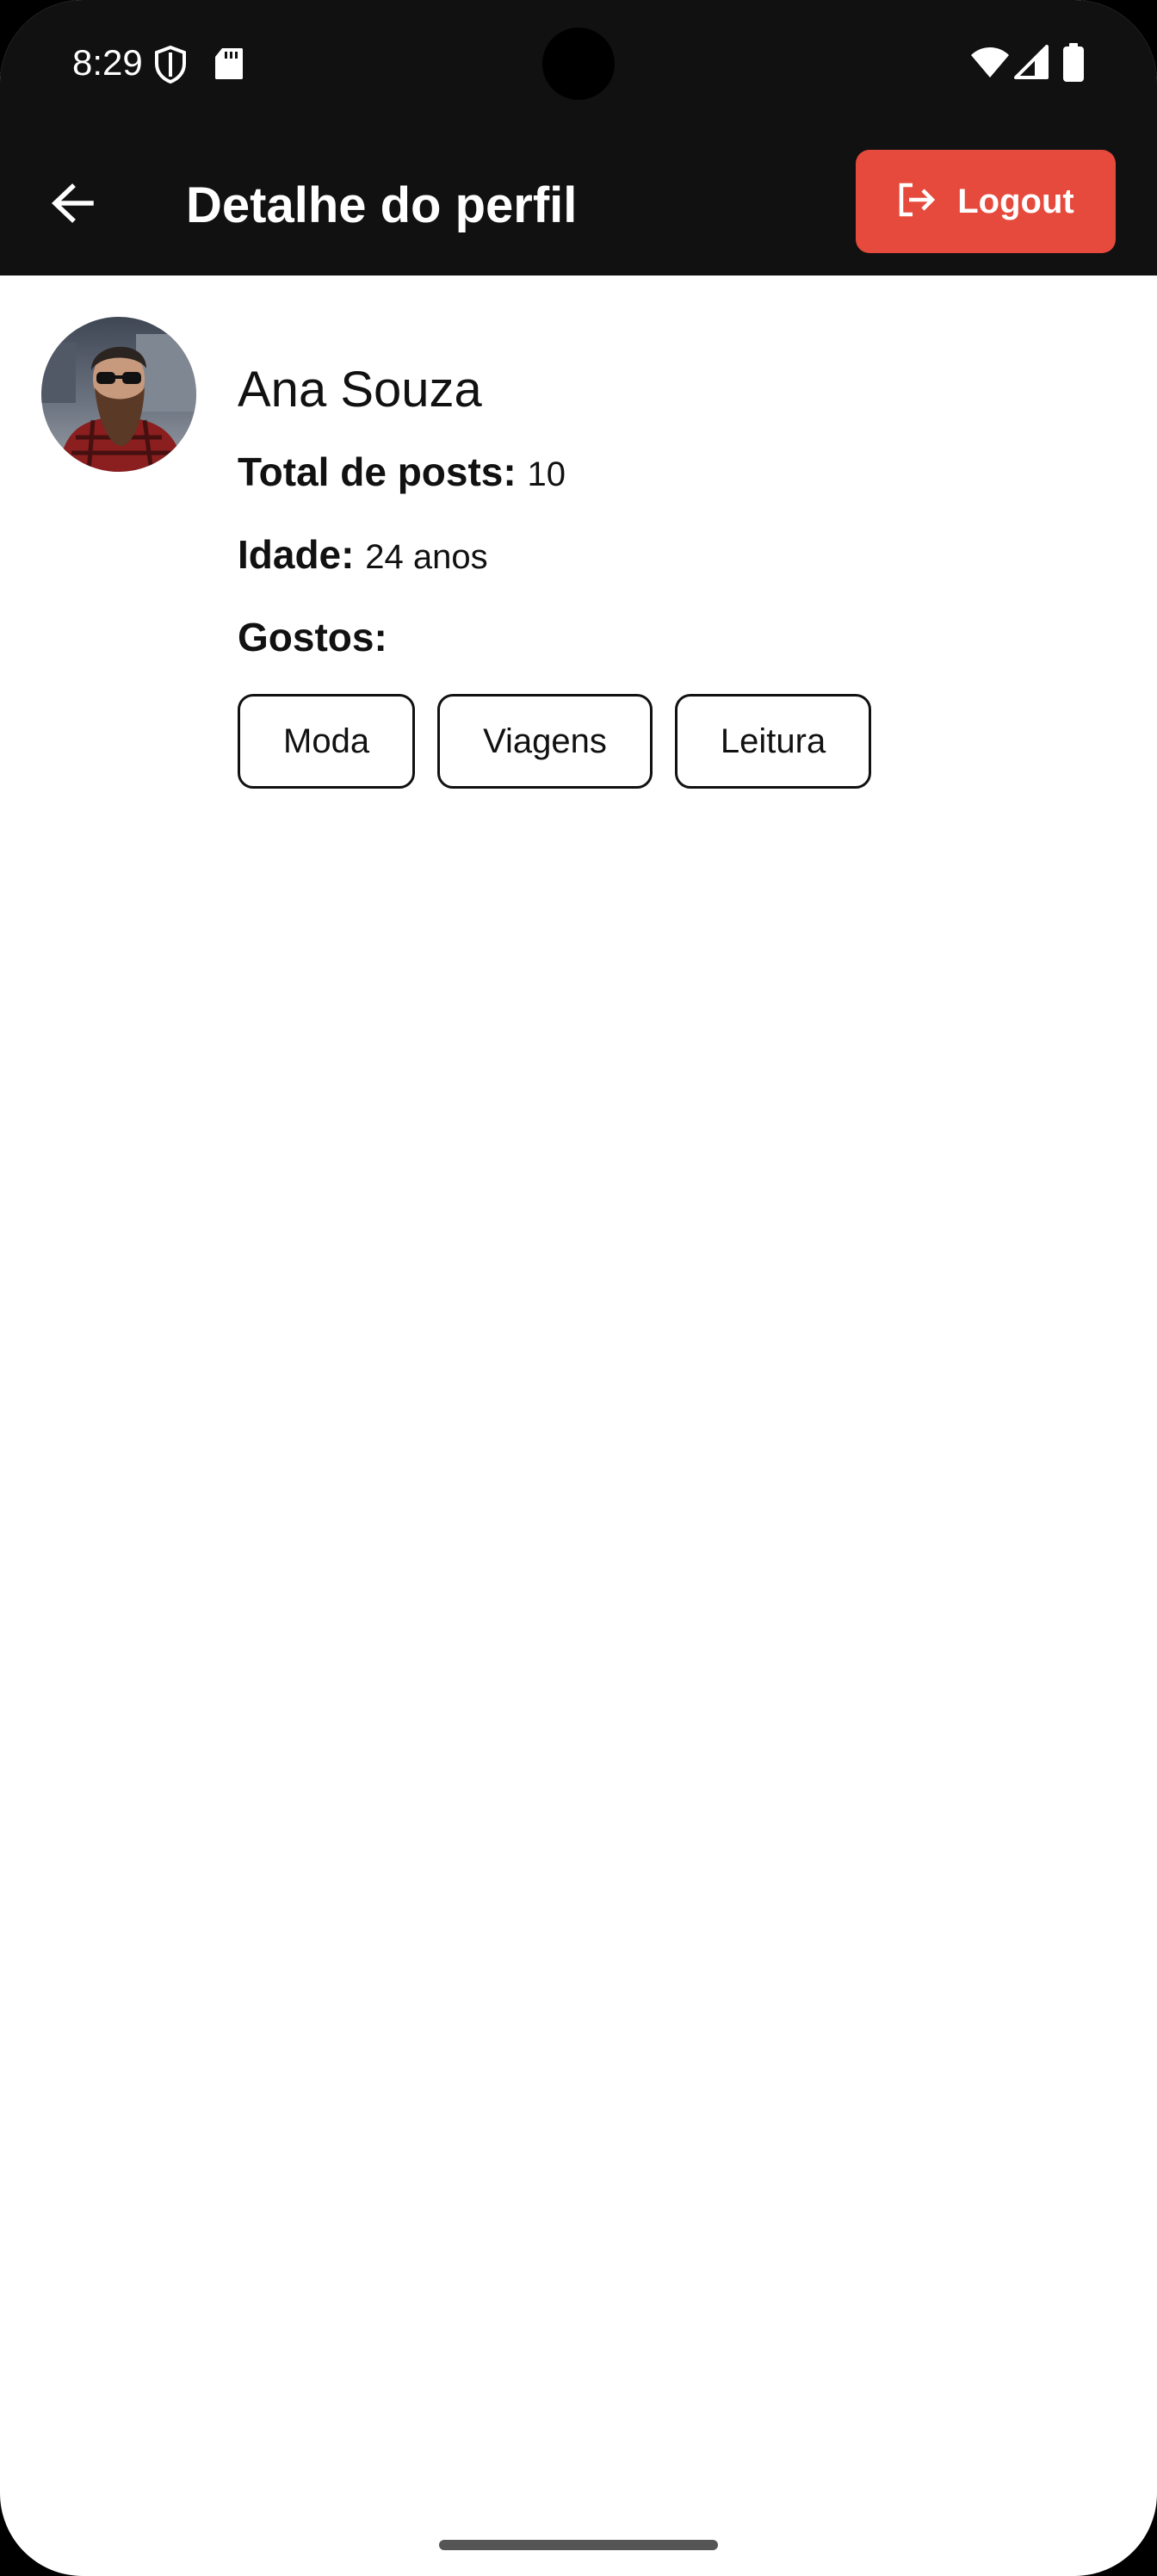 This screenshot has width=1157, height=2576. What do you see at coordinates (297, 554) in the screenshot?
I see `age-label: Idade:` at bounding box center [297, 554].